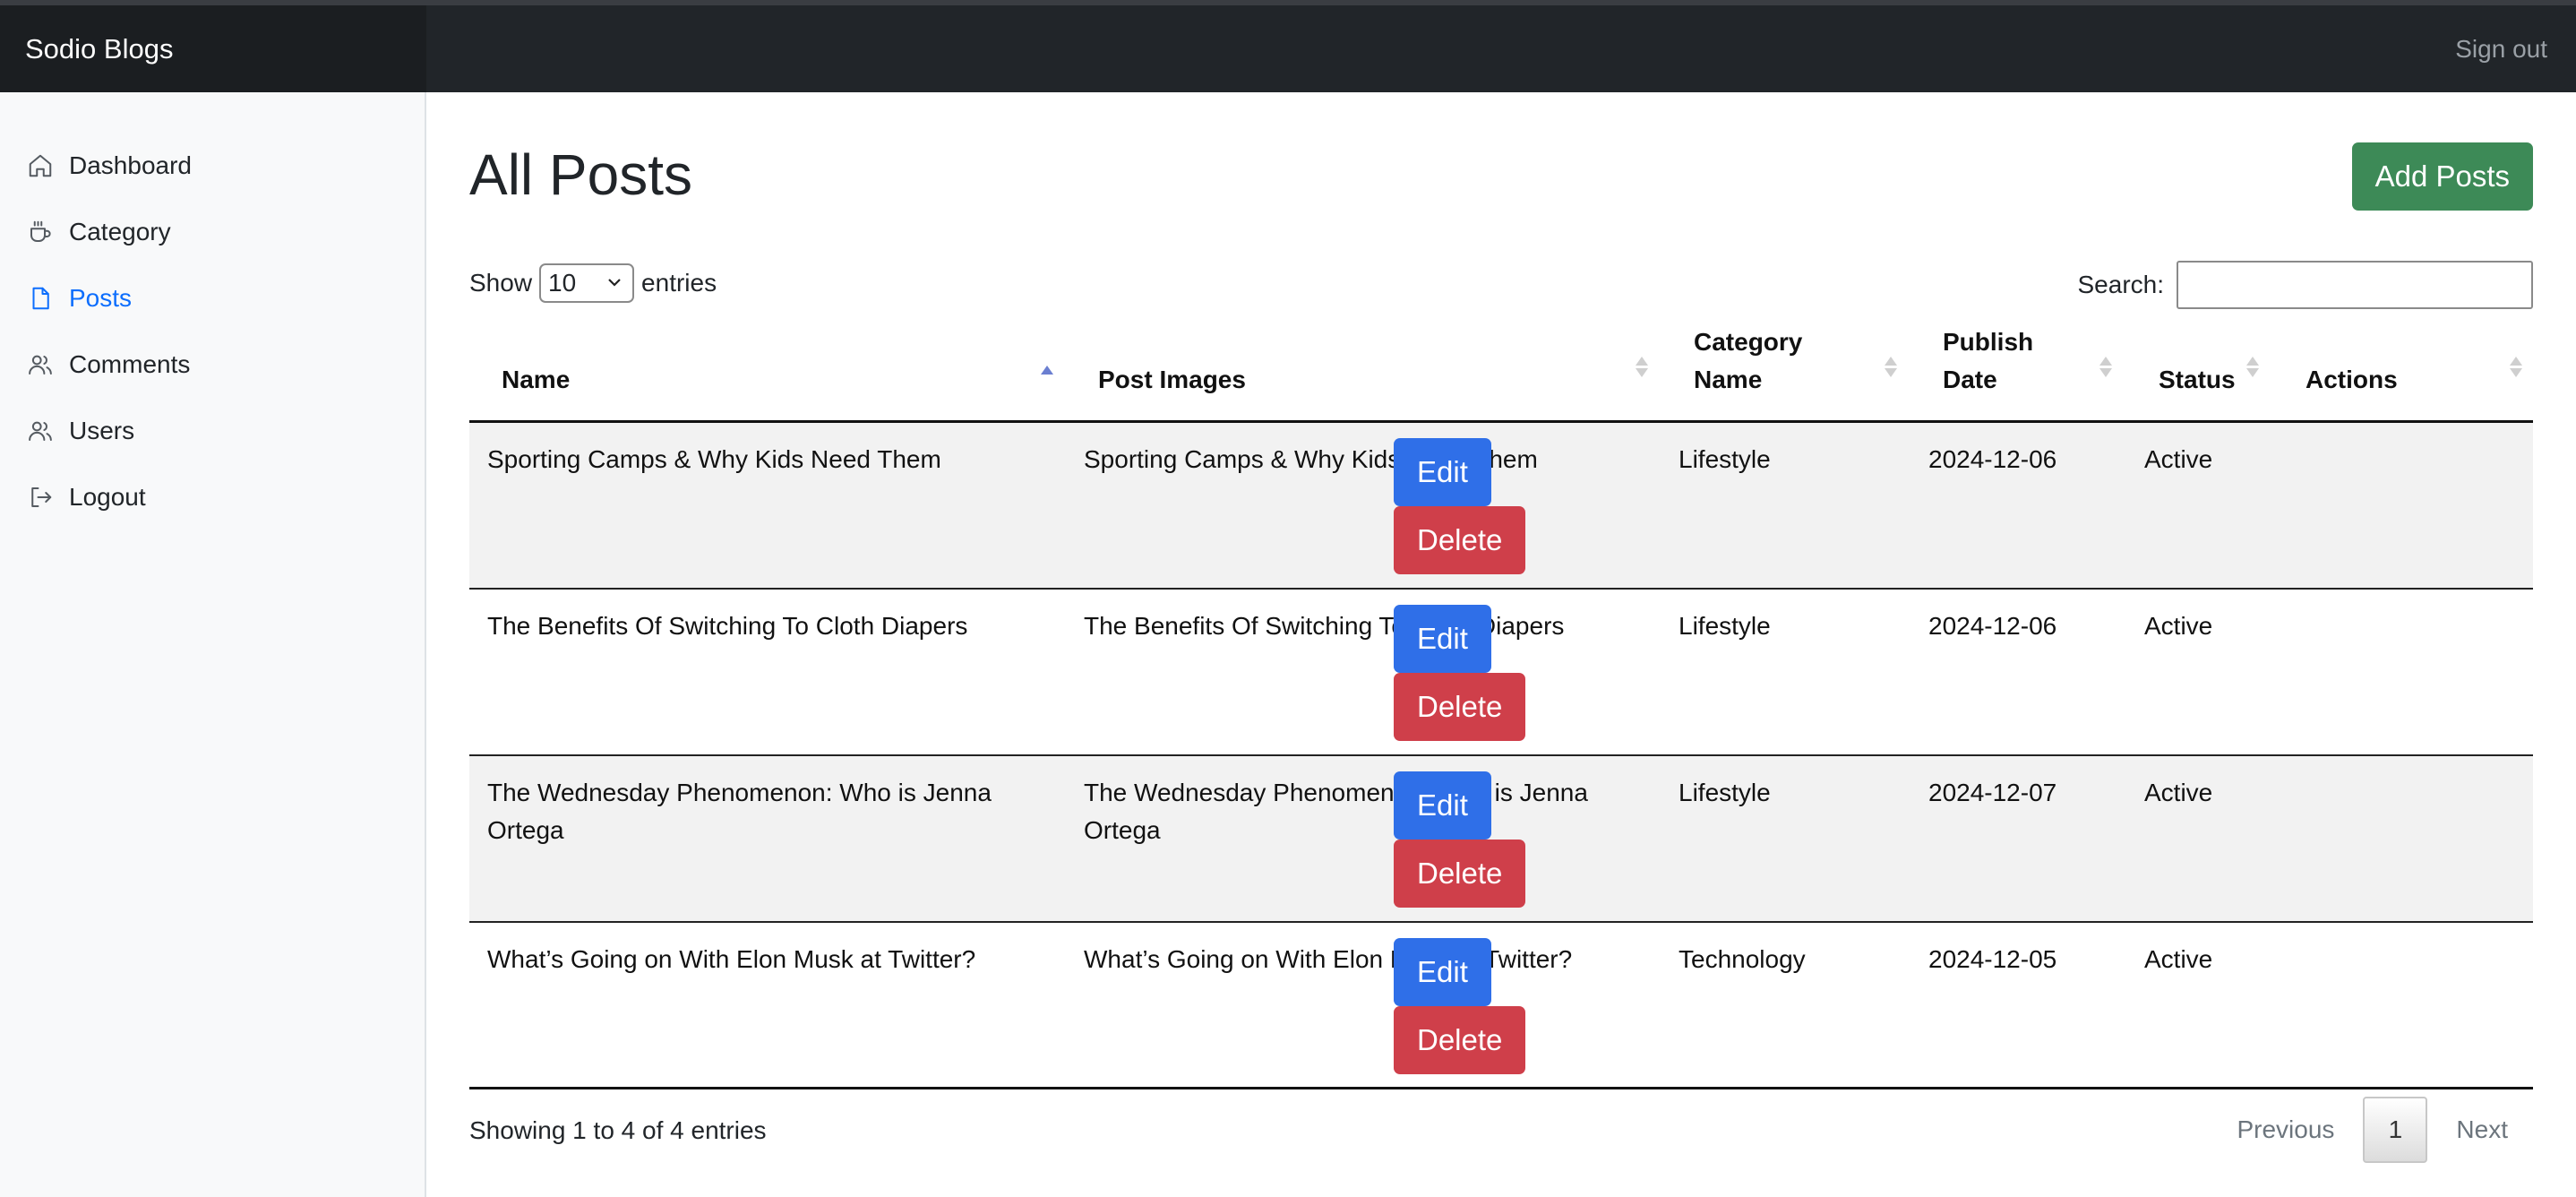 Image resolution: width=2576 pixels, height=1197 pixels. Describe the element at coordinates (40, 165) in the screenshot. I see `home-icon` at that location.